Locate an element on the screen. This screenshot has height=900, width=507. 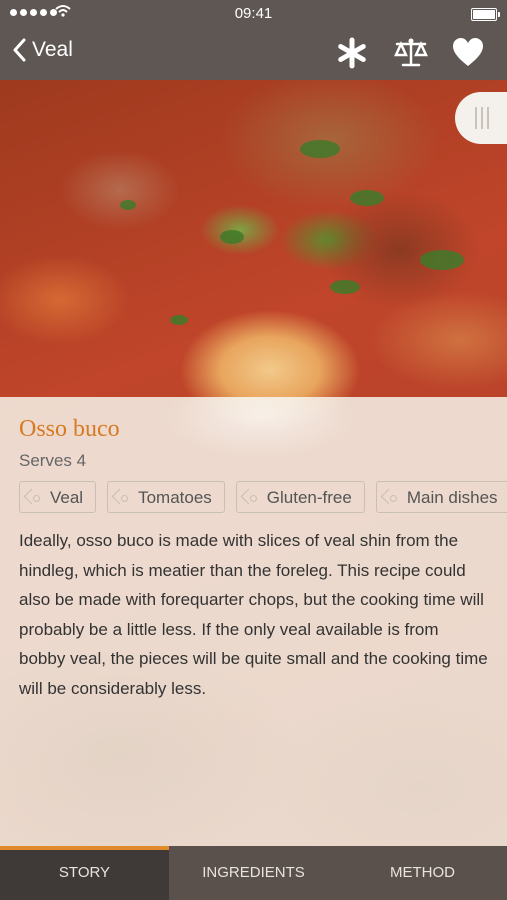
back-label: Veal is located at coordinates (52, 49).